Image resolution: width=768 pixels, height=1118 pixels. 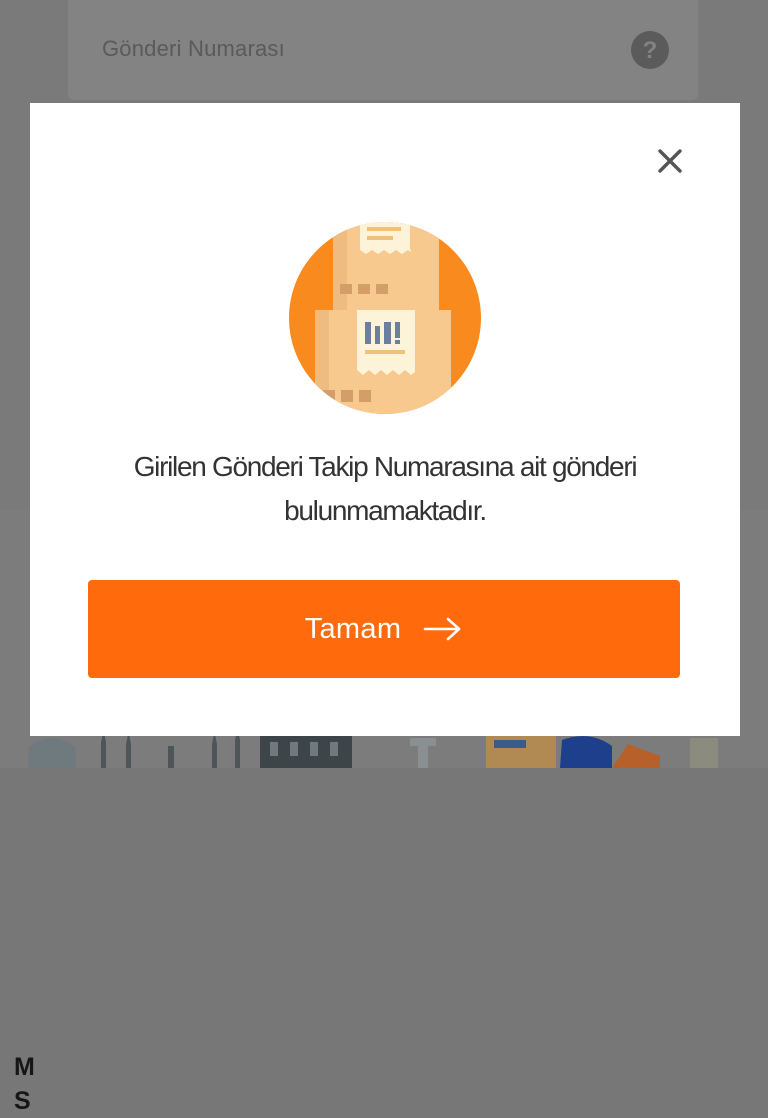 I want to click on ok-button: Tamam, so click(x=384, y=629).